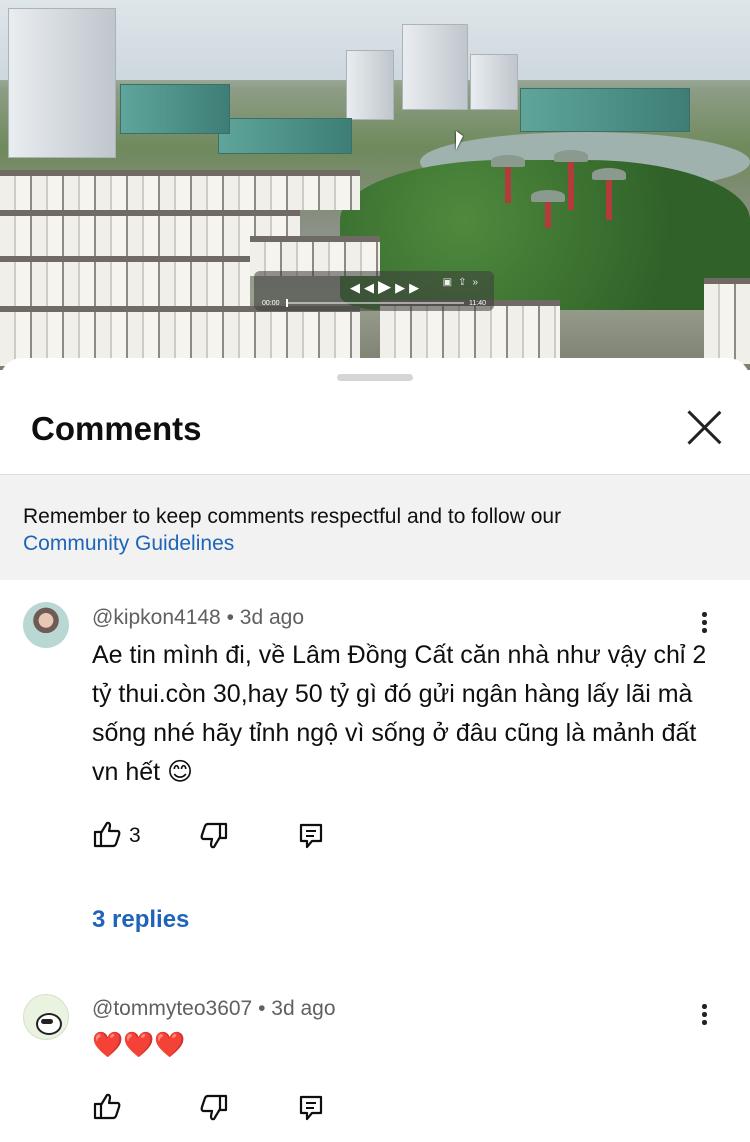 The width and height of the screenshot is (750, 1142). I want to click on video-controls: ◀◀▶▶▶ ▣⇪» 00:00 11:40, so click(374, 291).